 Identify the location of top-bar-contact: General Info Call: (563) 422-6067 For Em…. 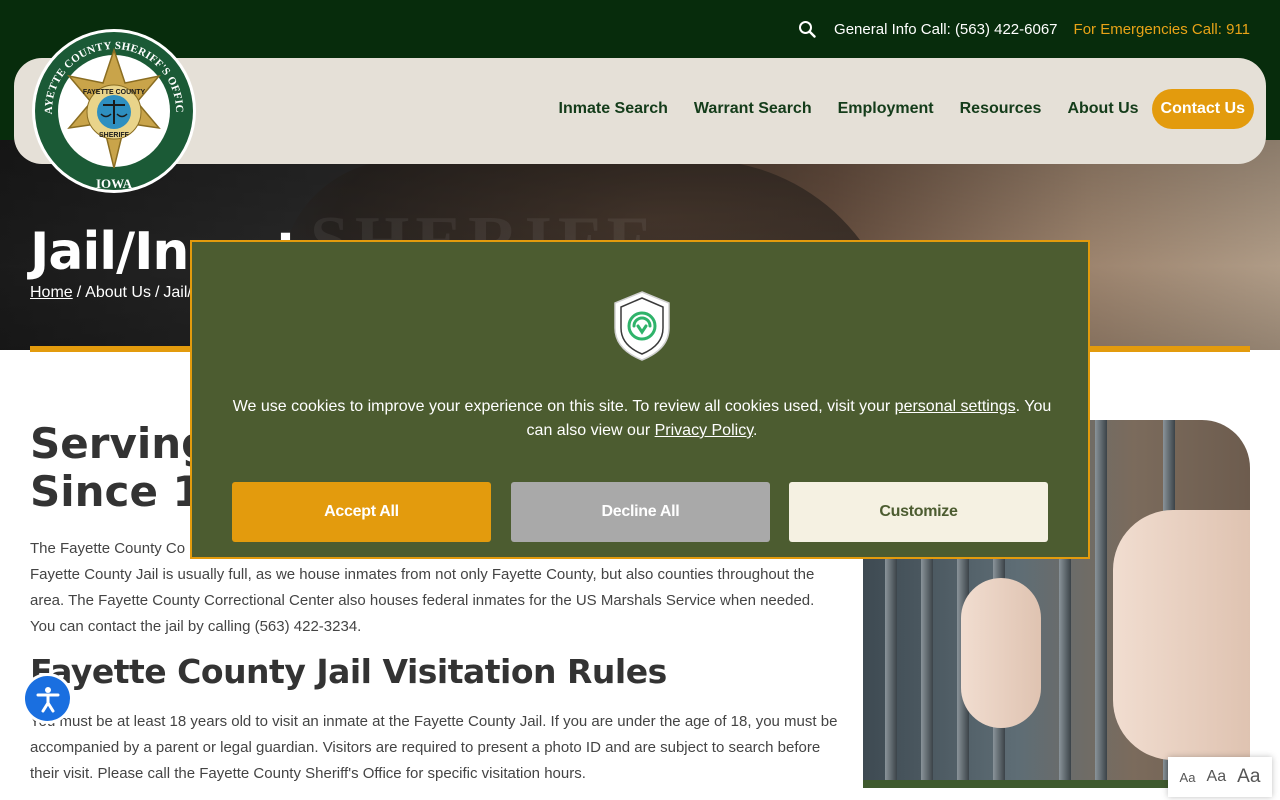
(1023, 29).